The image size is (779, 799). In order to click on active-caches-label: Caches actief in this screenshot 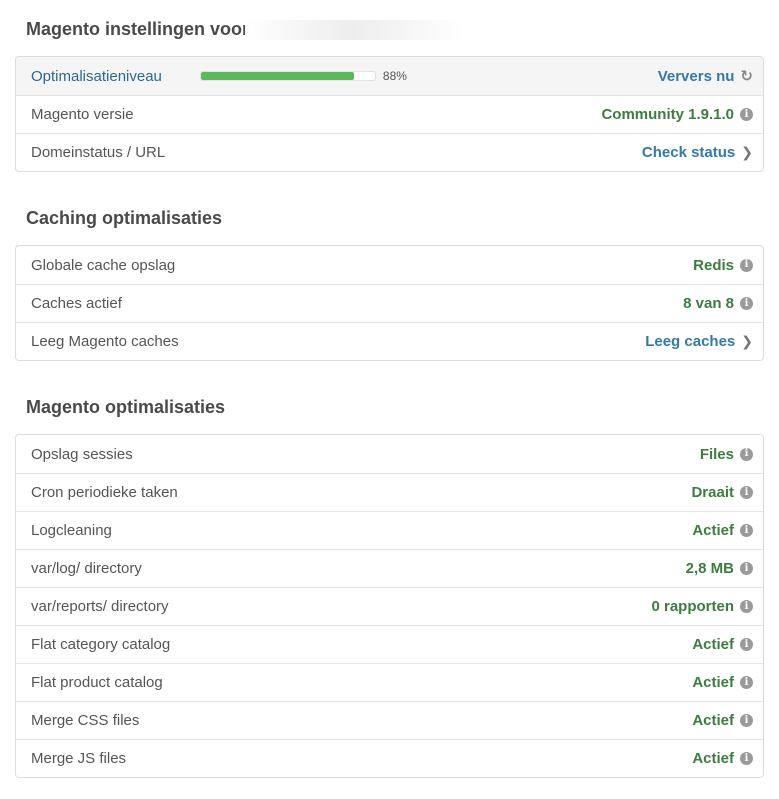, I will do `click(76, 303)`.